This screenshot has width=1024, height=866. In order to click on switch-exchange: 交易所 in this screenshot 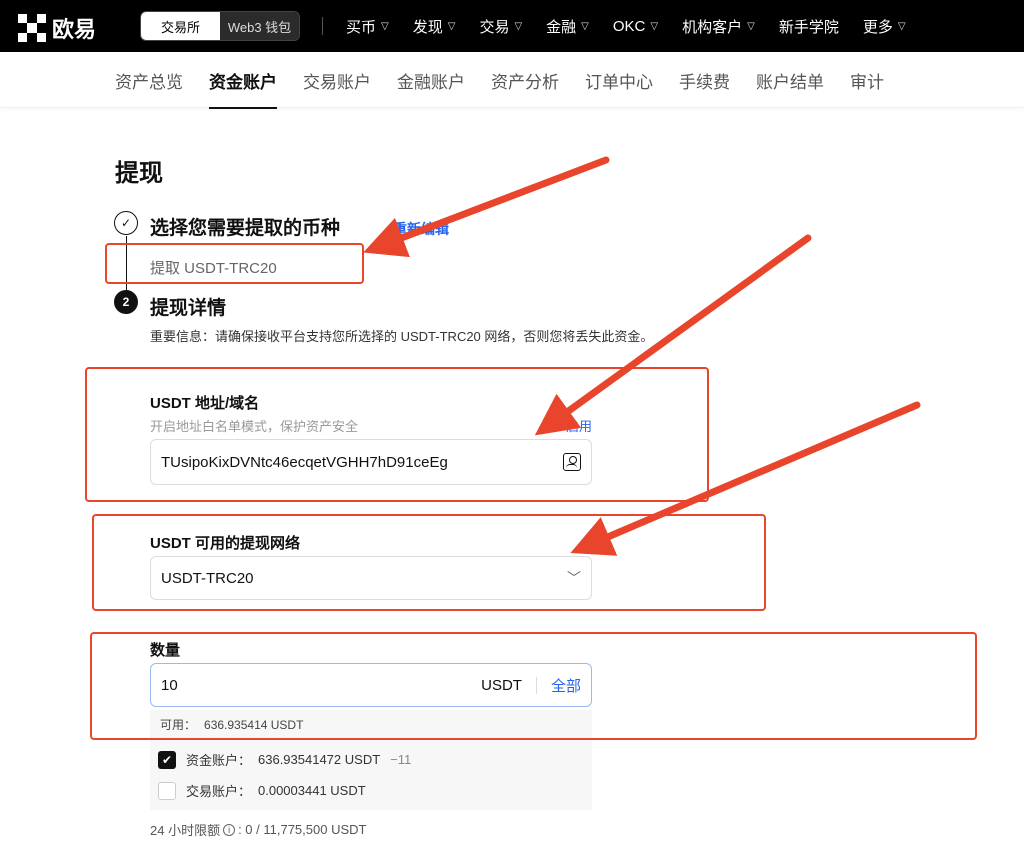, I will do `click(180, 26)`.